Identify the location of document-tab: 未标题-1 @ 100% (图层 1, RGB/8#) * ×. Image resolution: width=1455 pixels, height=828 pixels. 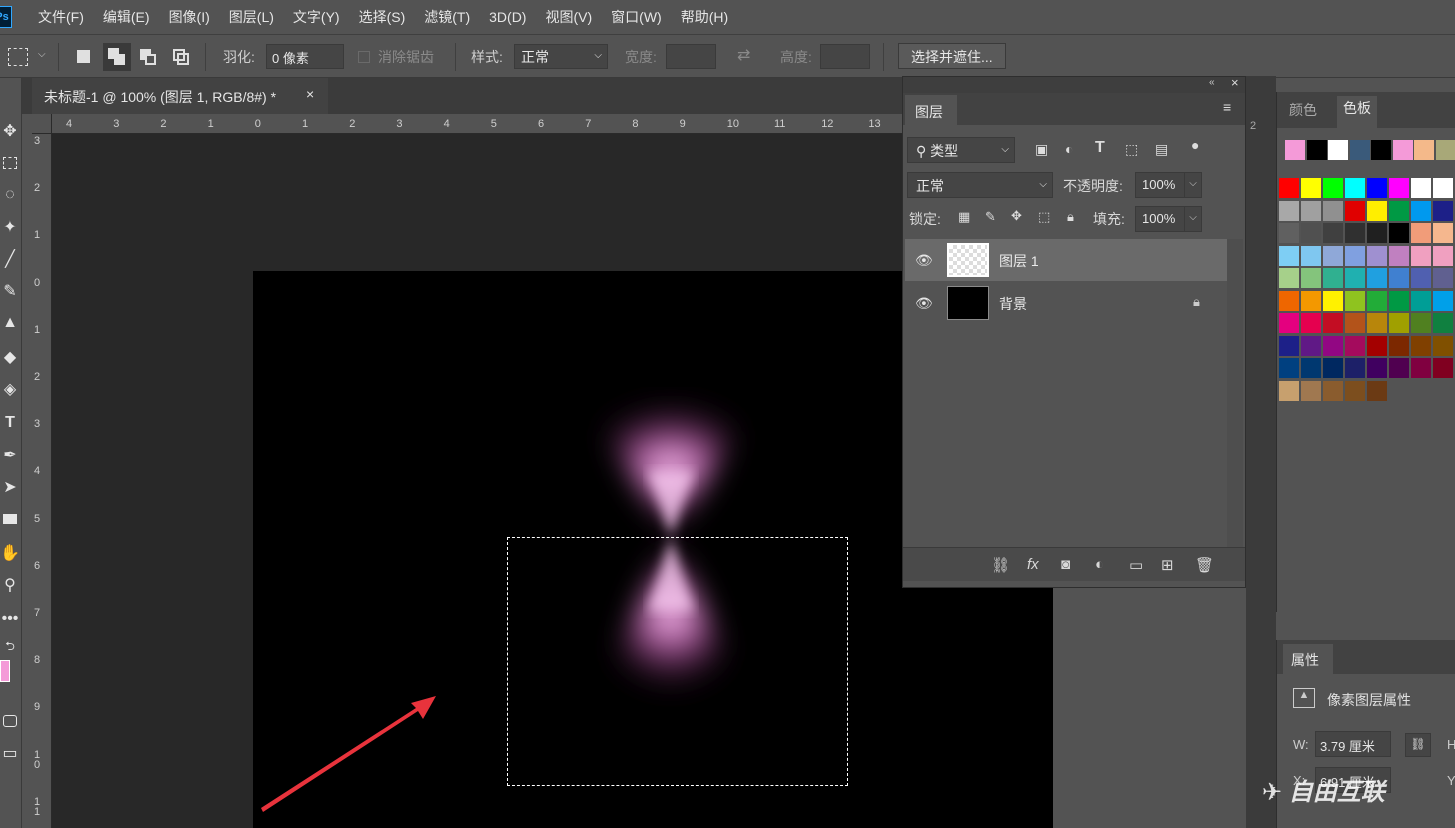
(180, 96).